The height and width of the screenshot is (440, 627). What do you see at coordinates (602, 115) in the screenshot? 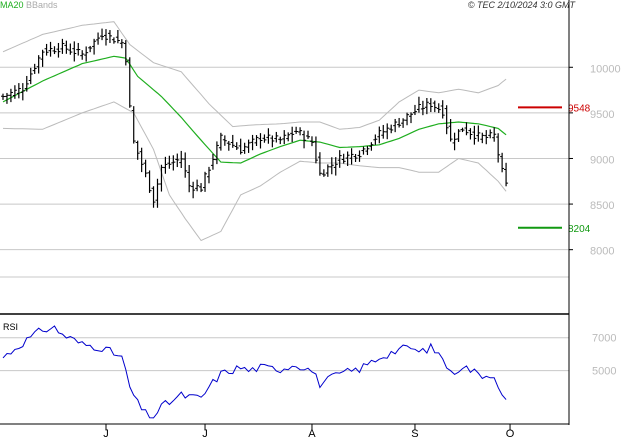
I see `y-tick-label: 9500` at bounding box center [602, 115].